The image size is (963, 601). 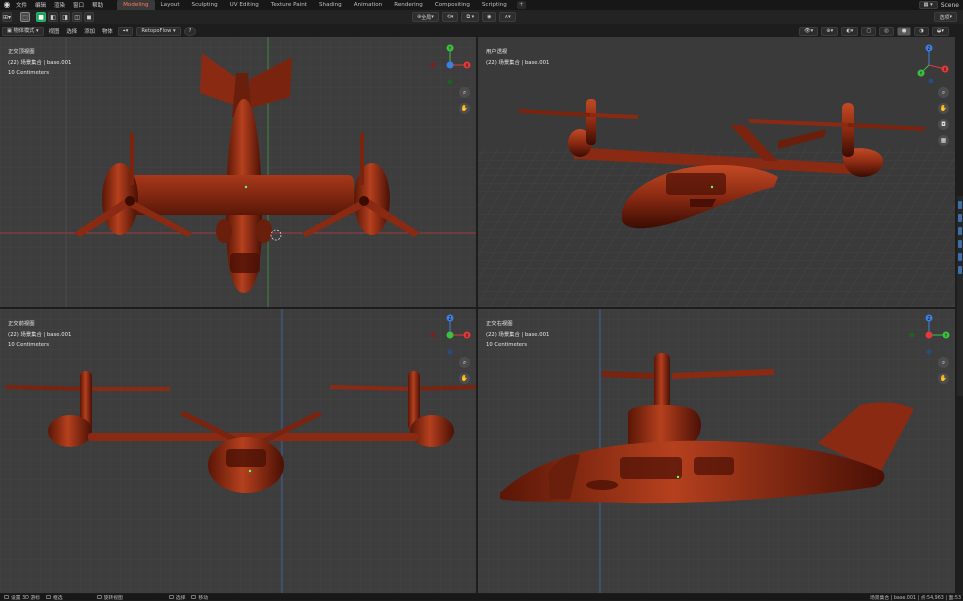 I want to click on menu-view: 视图, so click(x=54, y=31).